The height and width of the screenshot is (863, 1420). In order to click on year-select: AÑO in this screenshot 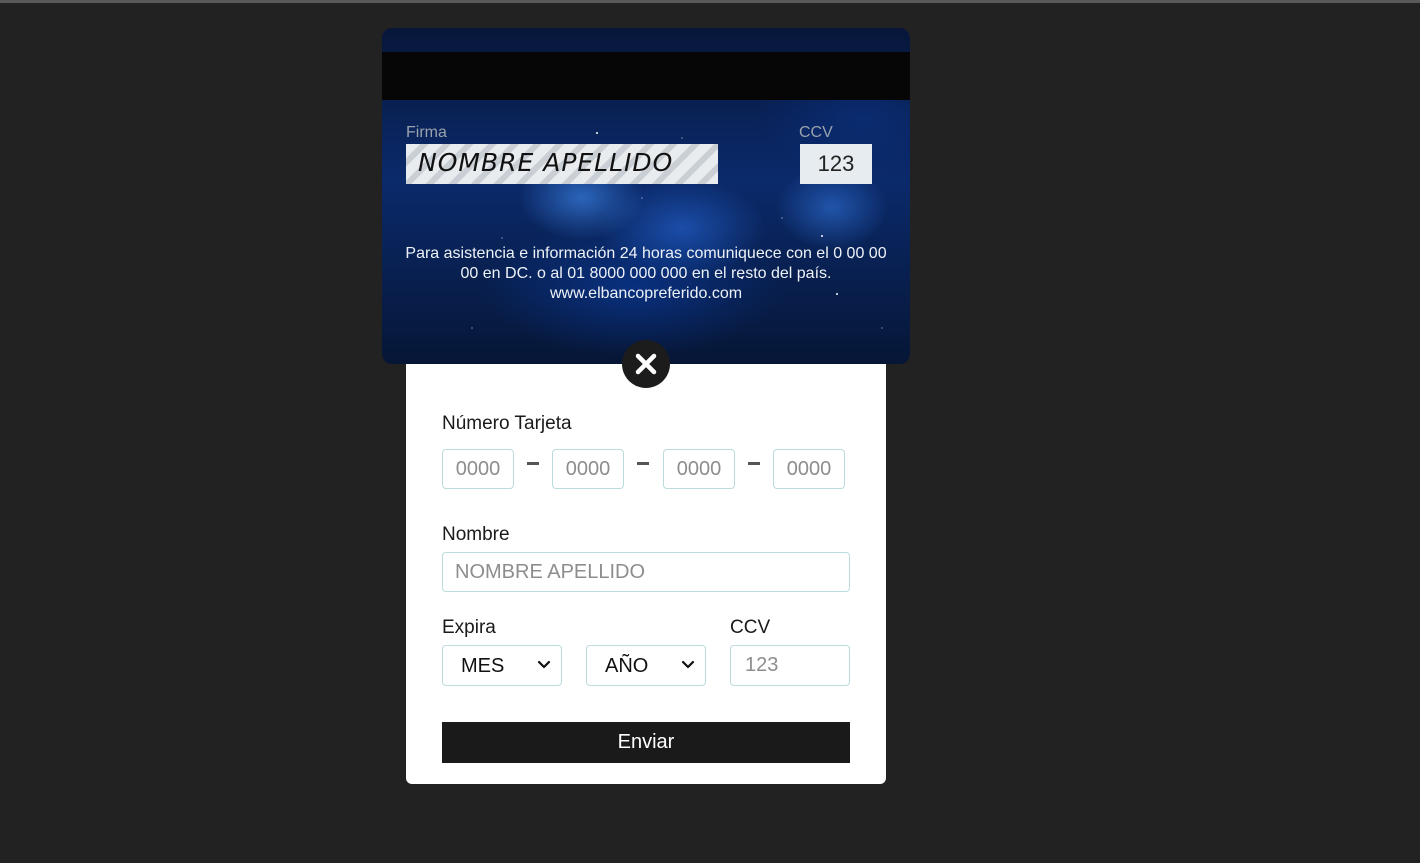, I will do `click(646, 665)`.